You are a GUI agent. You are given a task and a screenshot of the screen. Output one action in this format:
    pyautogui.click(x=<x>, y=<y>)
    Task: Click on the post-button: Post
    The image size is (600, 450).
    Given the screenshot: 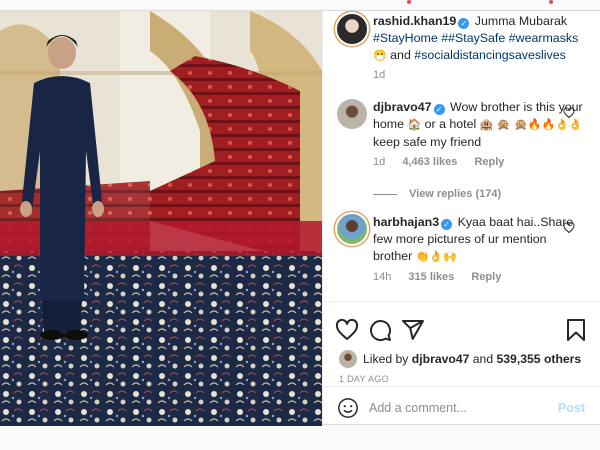 What is the action you would take?
    pyautogui.click(x=571, y=408)
    